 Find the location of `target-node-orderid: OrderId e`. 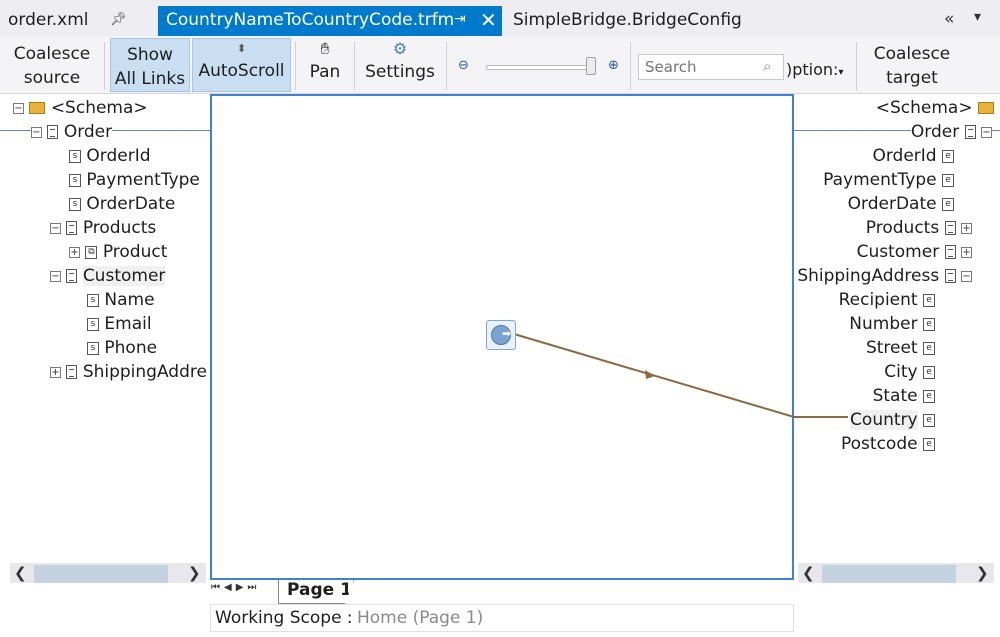

target-node-orderid: OrderId e is located at coordinates (913, 156).